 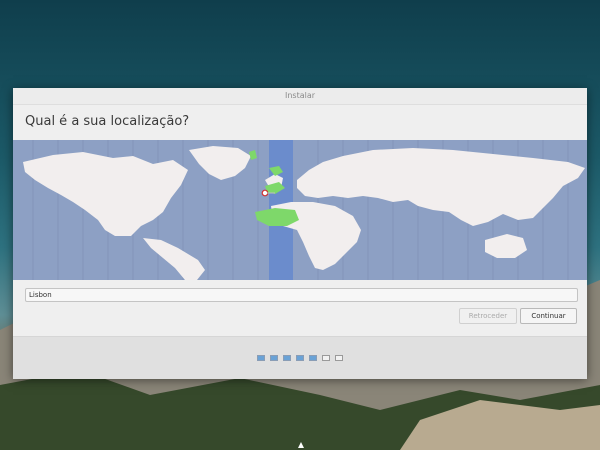 What do you see at coordinates (301, 295) in the screenshot?
I see `location-input: Lisbon` at bounding box center [301, 295].